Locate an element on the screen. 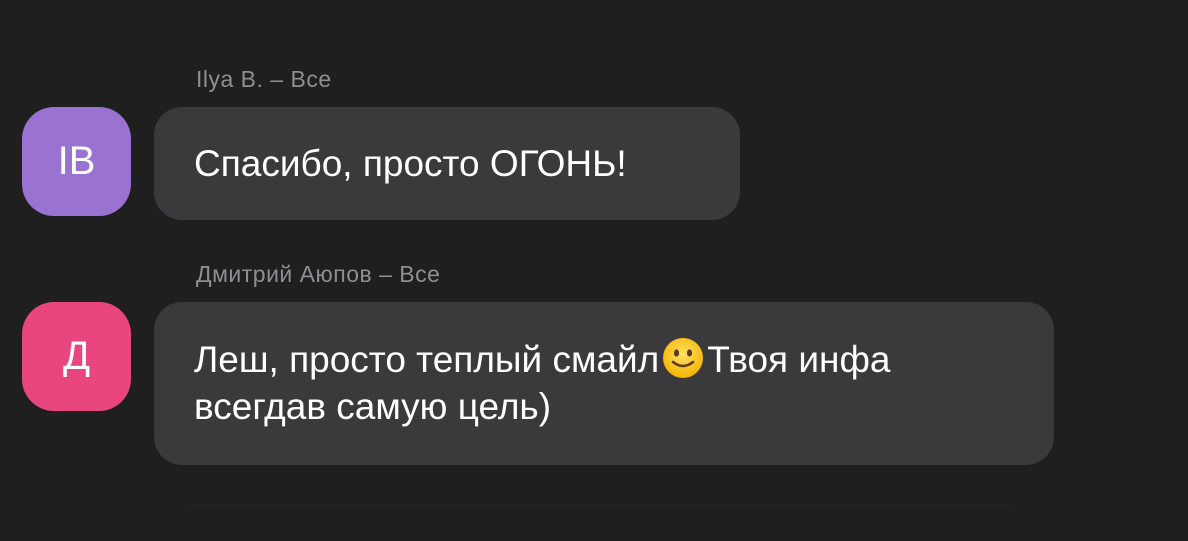 Image resolution: width=1188 pixels, height=541 pixels. avatar: IB is located at coordinates (76, 161).